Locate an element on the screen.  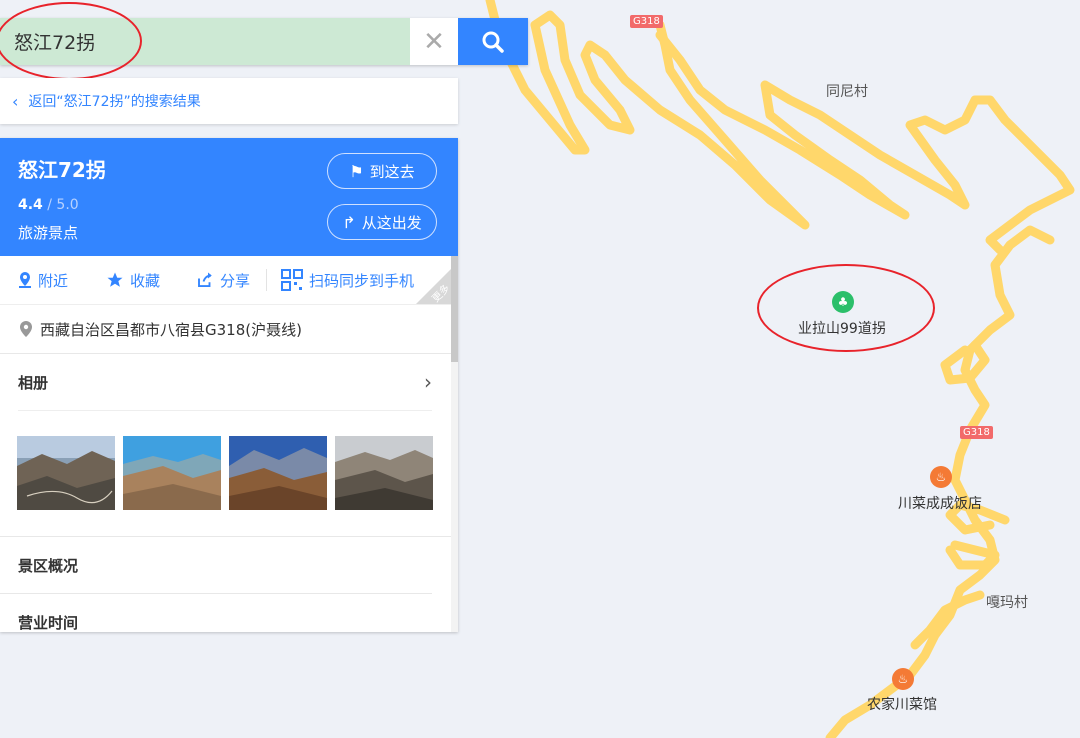
tree-icon: ♣ is located at coordinates (843, 302).